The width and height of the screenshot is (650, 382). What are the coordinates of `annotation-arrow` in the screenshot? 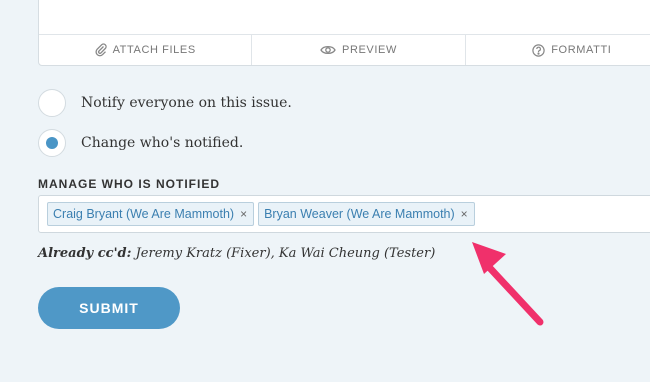 It's located at (508, 284).